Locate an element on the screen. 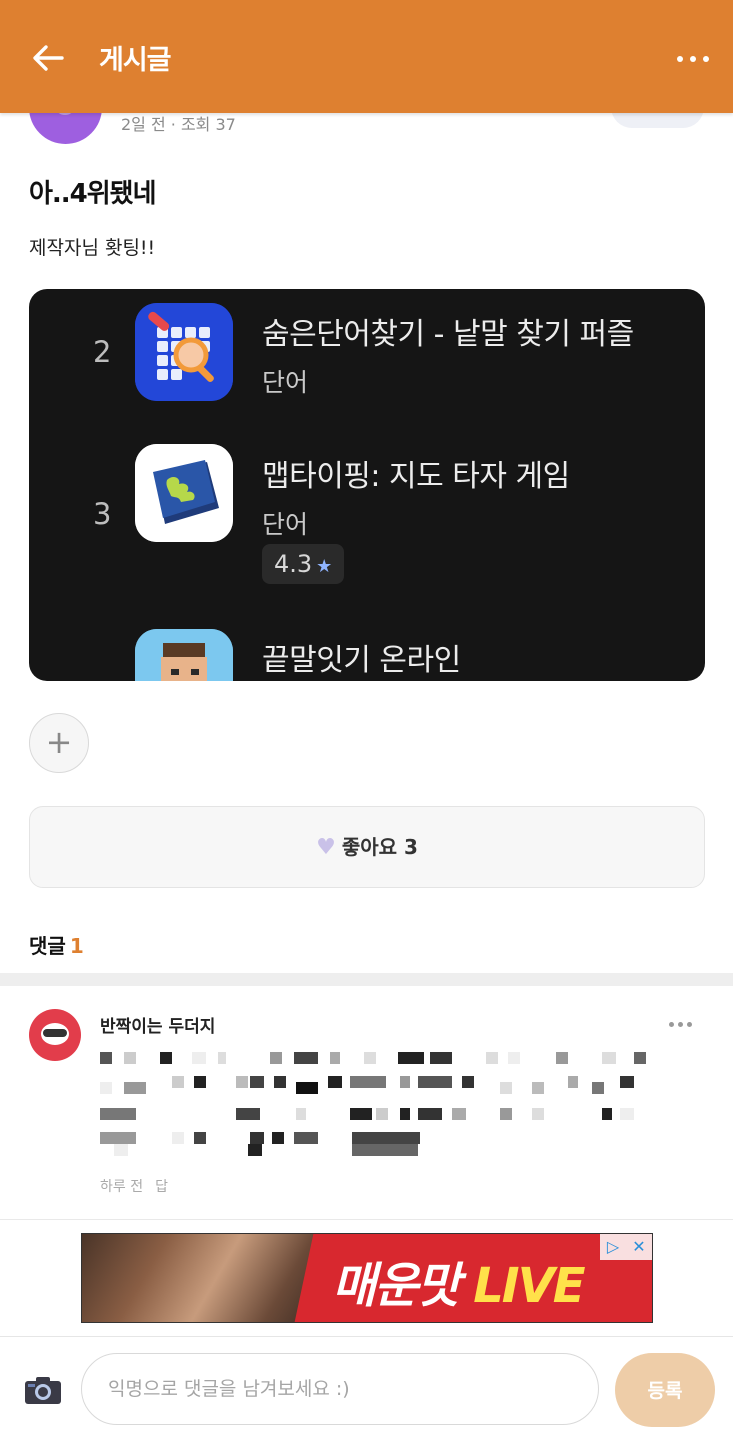 This screenshot has height=1441, width=733. rating-value: 4.3 is located at coordinates (293, 564).